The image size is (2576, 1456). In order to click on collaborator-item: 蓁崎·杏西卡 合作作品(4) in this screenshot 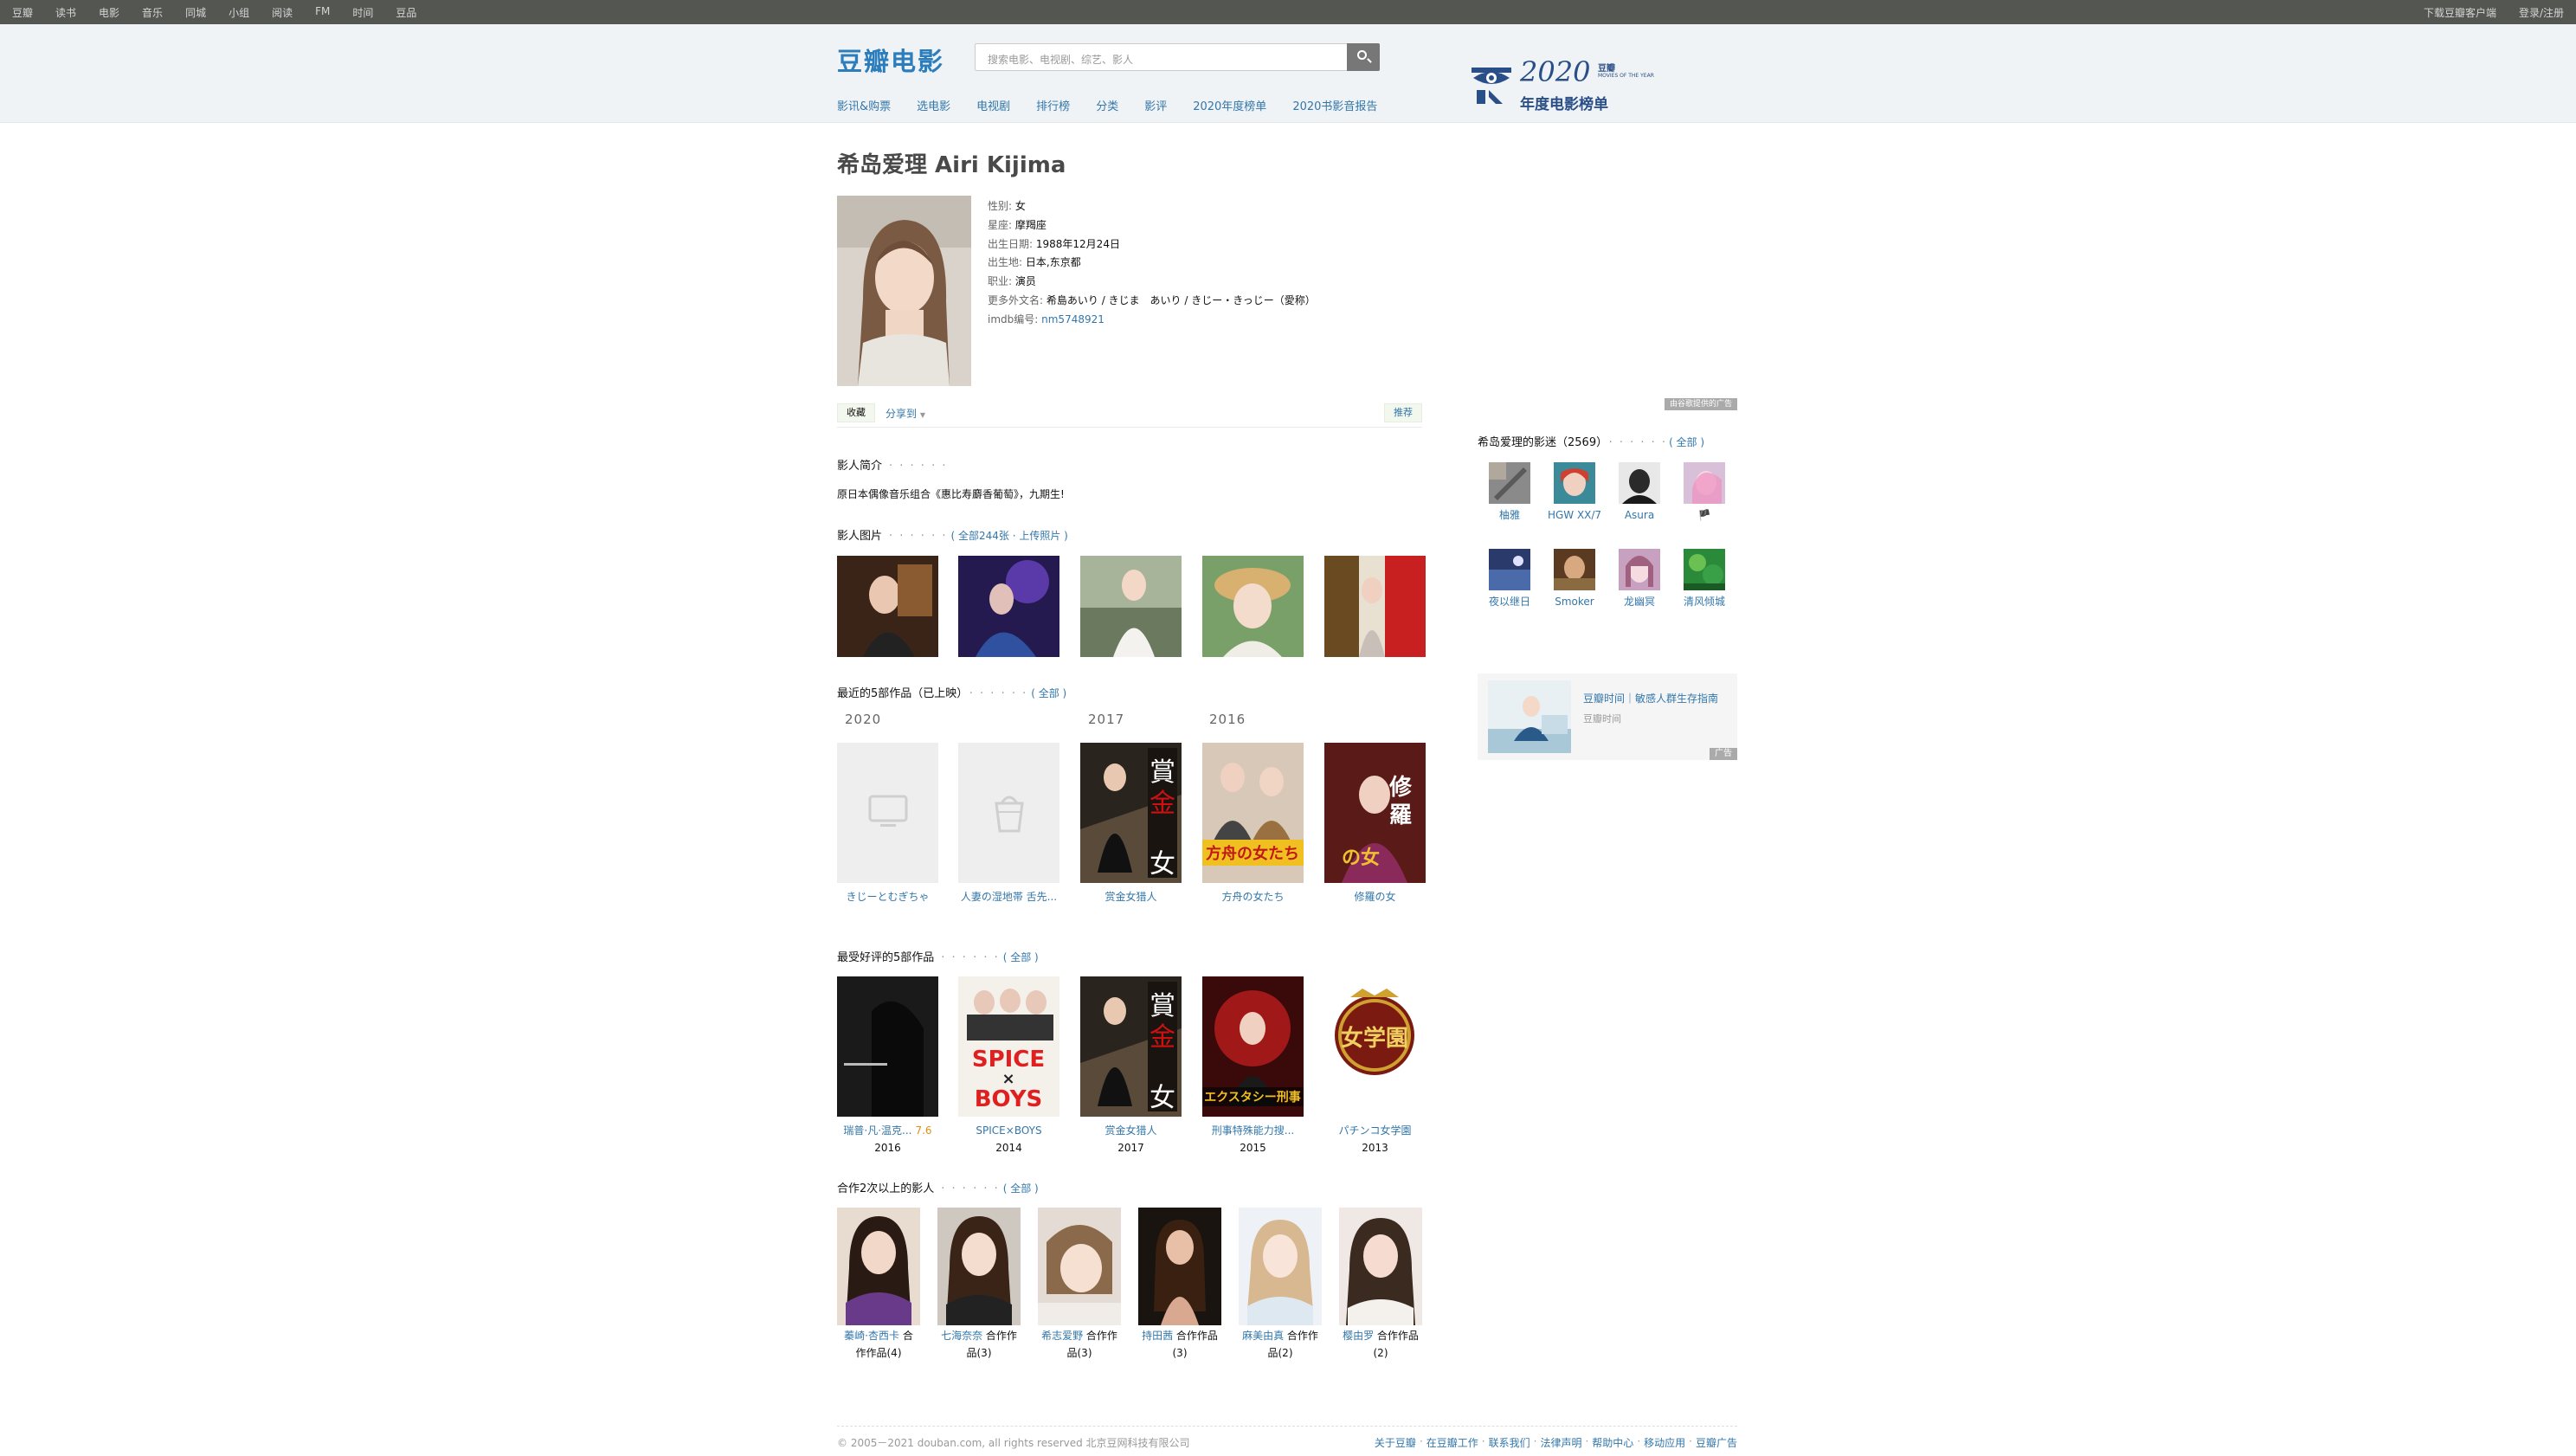, I will do `click(878, 1285)`.